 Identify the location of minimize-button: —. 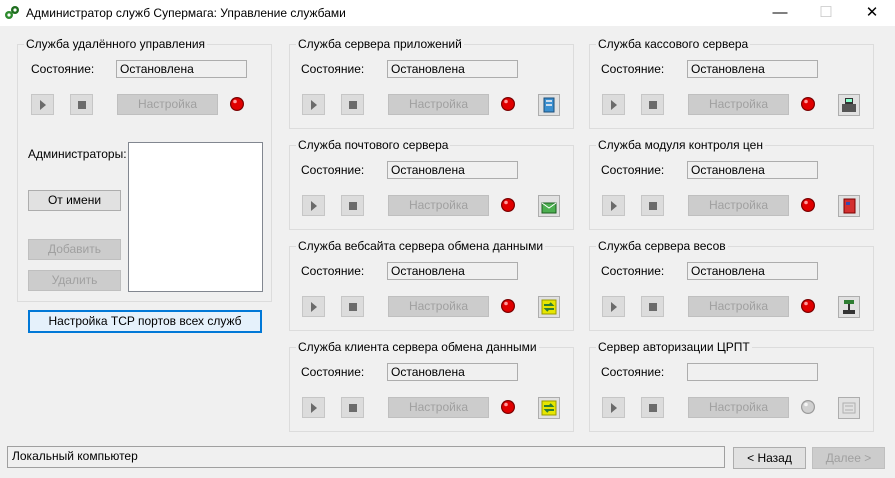
(780, 13).